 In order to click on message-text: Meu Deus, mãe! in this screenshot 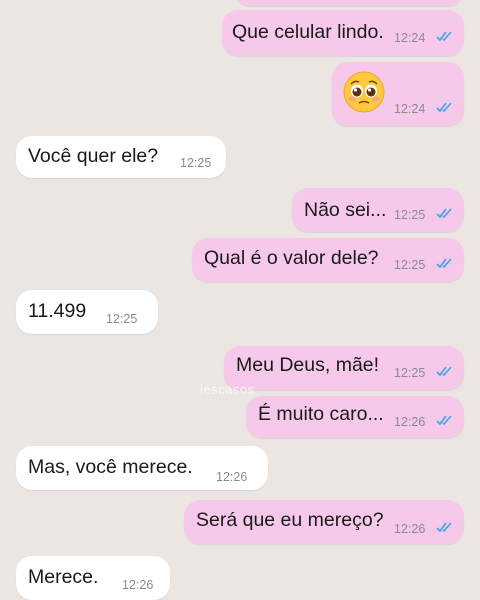, I will do `click(308, 365)`.